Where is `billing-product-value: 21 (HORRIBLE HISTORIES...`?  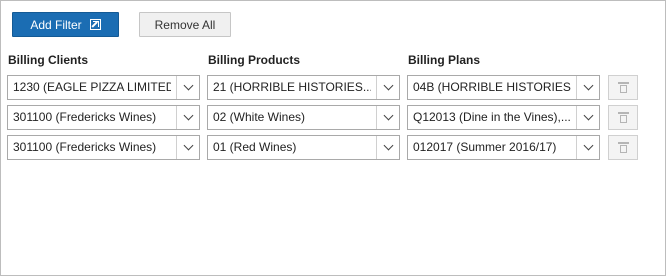
billing-product-value: 21 (HORRIBLE HISTORIES... is located at coordinates (292, 87).